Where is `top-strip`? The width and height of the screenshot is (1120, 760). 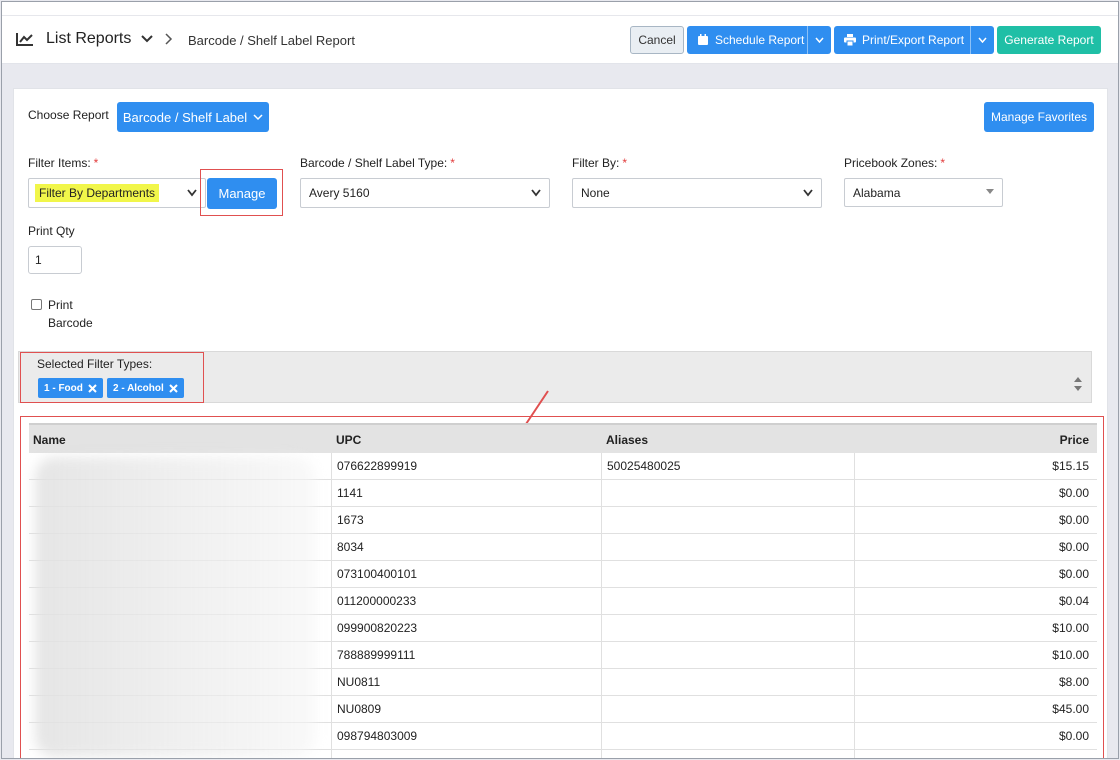
top-strip is located at coordinates (560, 9).